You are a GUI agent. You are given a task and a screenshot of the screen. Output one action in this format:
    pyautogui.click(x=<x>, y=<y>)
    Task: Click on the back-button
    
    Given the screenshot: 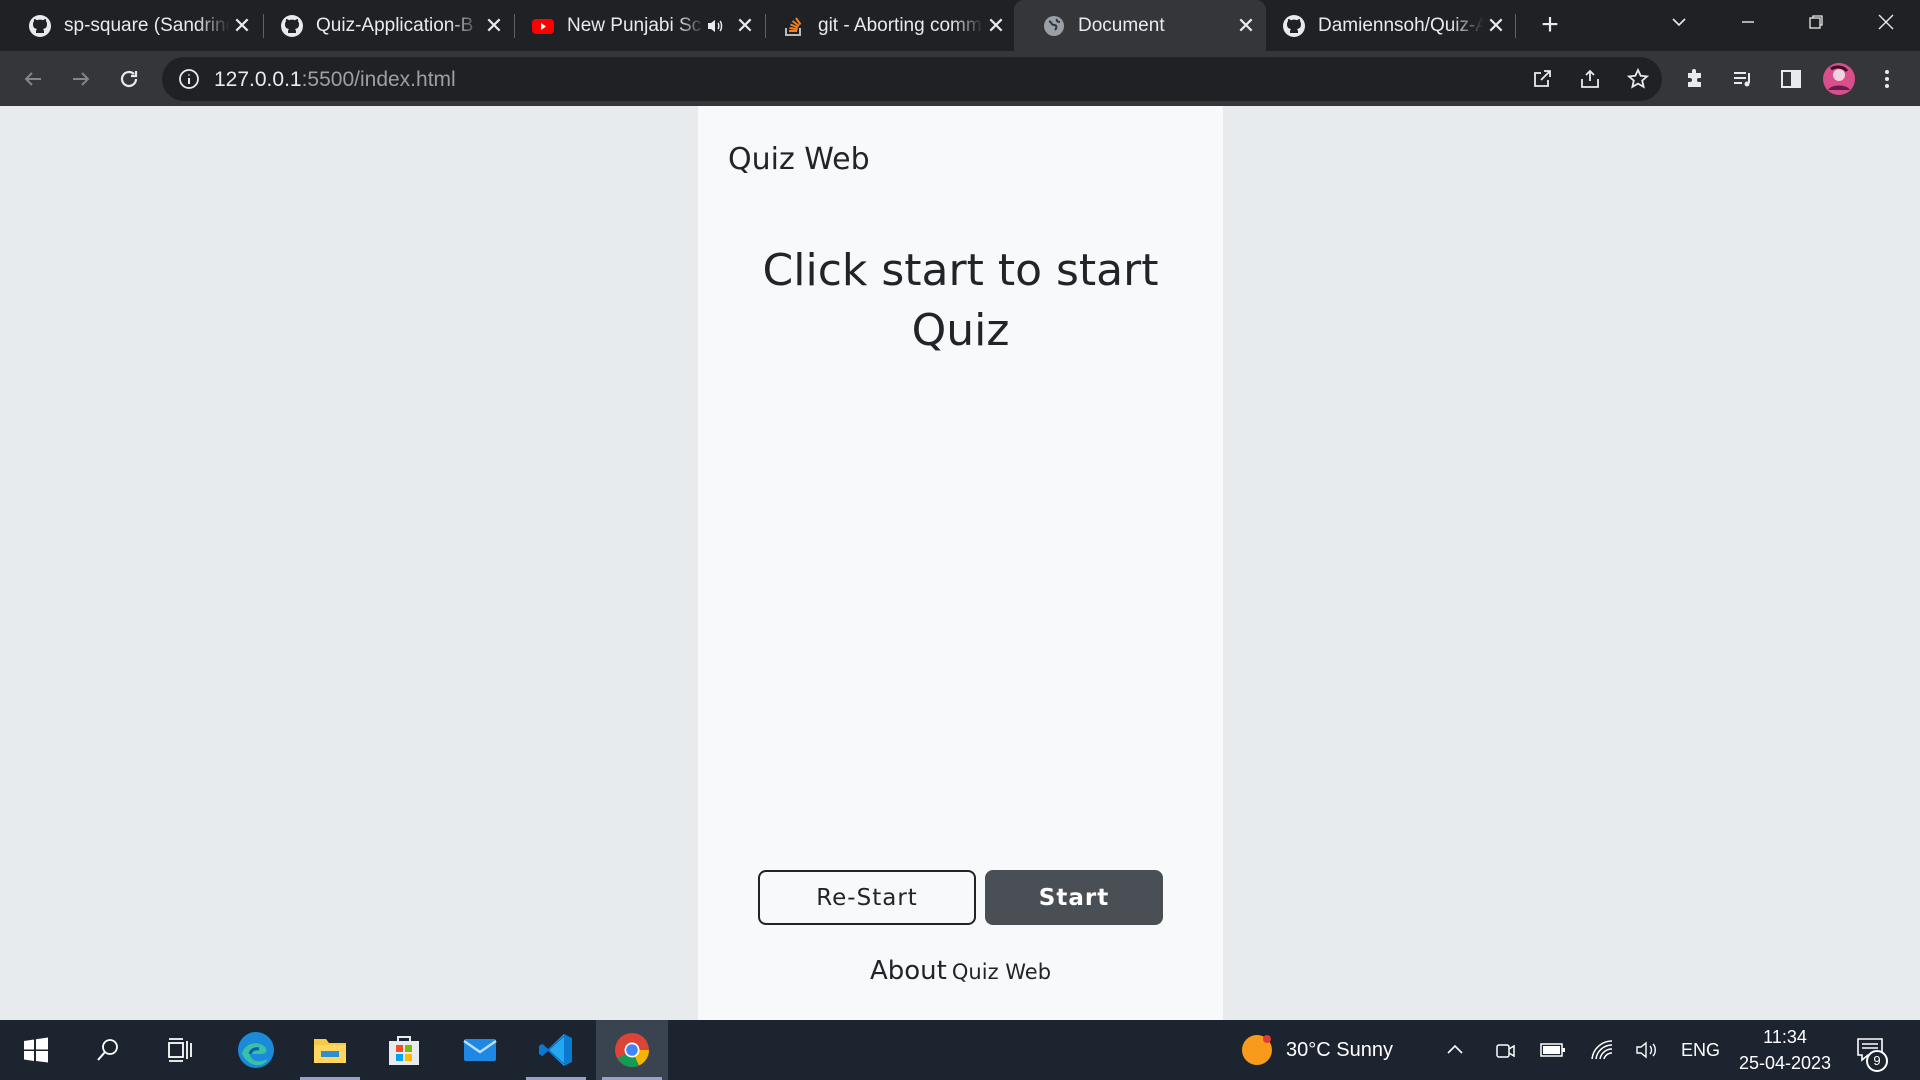 What is the action you would take?
    pyautogui.click(x=33, y=79)
    